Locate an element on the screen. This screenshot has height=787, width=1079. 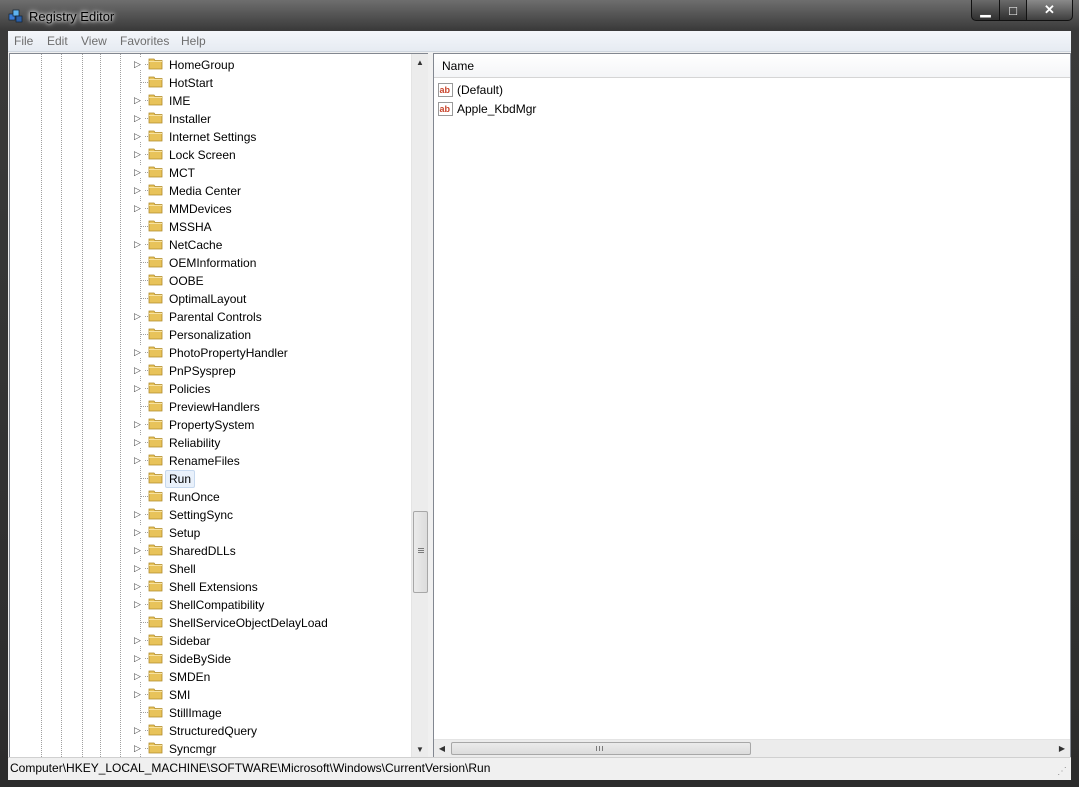
tree-node: ▷ ShellCompatibility is located at coordinates (215, 604).